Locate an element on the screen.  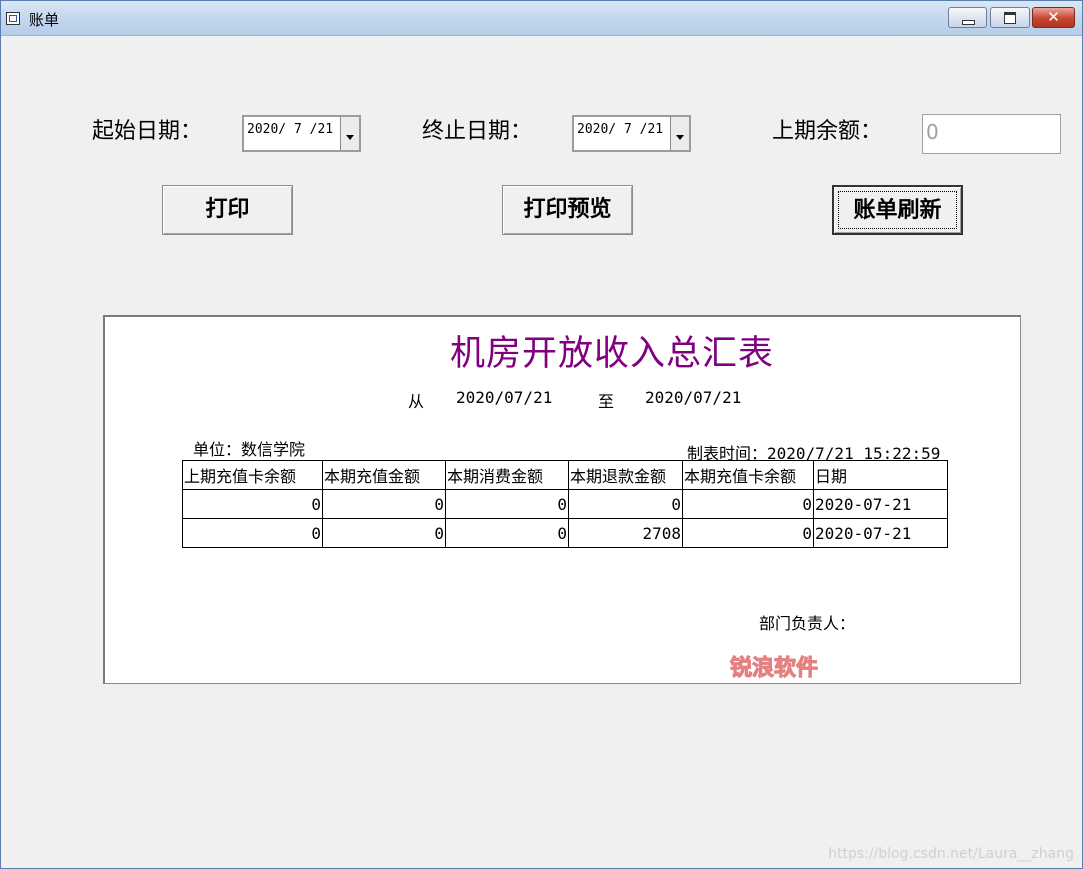
start-date-picker: 2020/ 7 /21 is located at coordinates (301, 133).